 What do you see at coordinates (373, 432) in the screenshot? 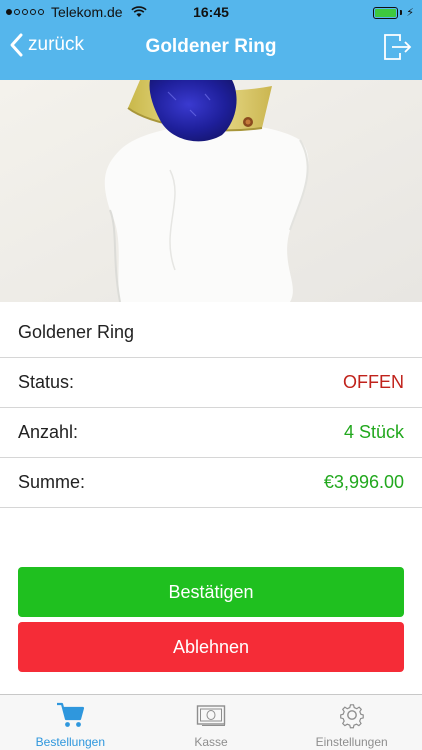
I see `quantity-value: 4 Stück` at bounding box center [373, 432].